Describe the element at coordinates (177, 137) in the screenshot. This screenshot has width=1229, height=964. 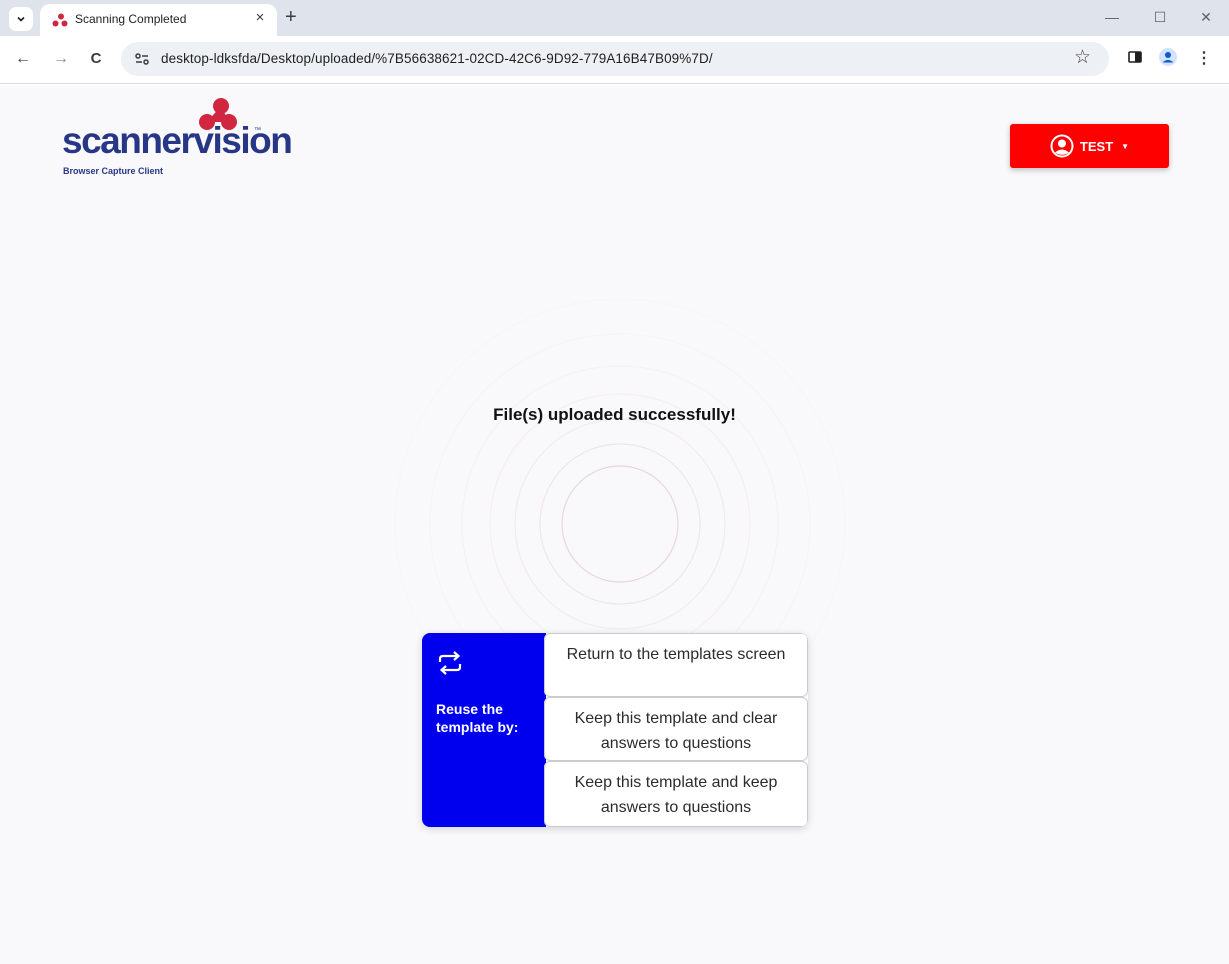
I see `scannervision-logo: scannervision ™ Browser Capture Client` at that location.